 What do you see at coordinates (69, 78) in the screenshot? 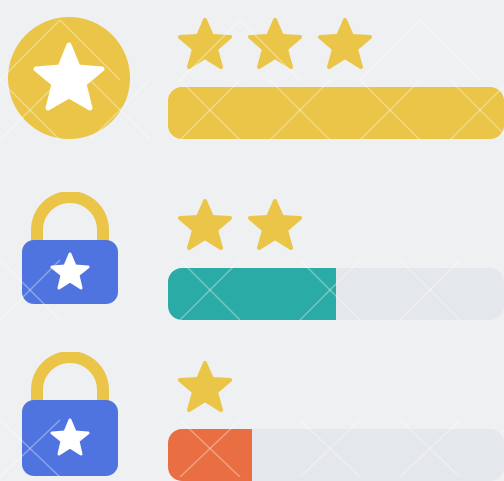
I see `star-badge-icon` at bounding box center [69, 78].